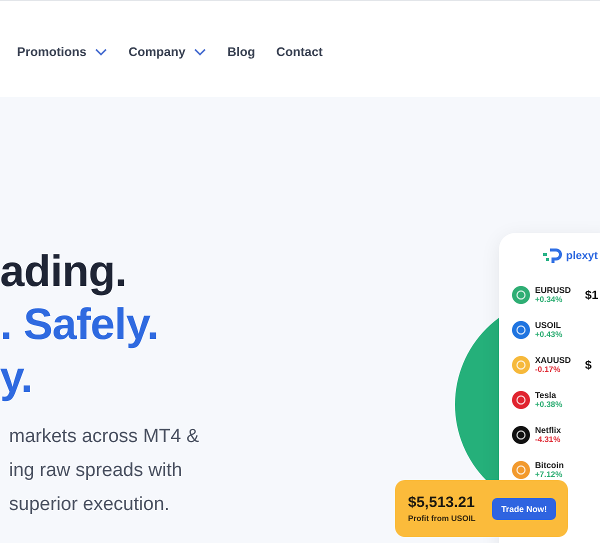 This screenshot has height=543, width=600. What do you see at coordinates (524, 509) in the screenshot?
I see `trade-button: Trade Now!` at bounding box center [524, 509].